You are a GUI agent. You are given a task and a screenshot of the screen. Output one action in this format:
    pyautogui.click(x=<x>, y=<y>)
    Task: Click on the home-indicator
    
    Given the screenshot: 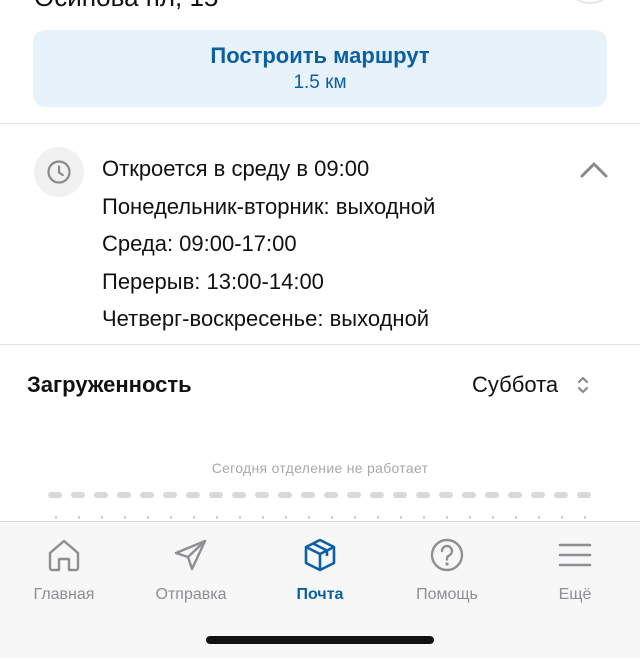 What is the action you would take?
    pyautogui.click(x=320, y=640)
    